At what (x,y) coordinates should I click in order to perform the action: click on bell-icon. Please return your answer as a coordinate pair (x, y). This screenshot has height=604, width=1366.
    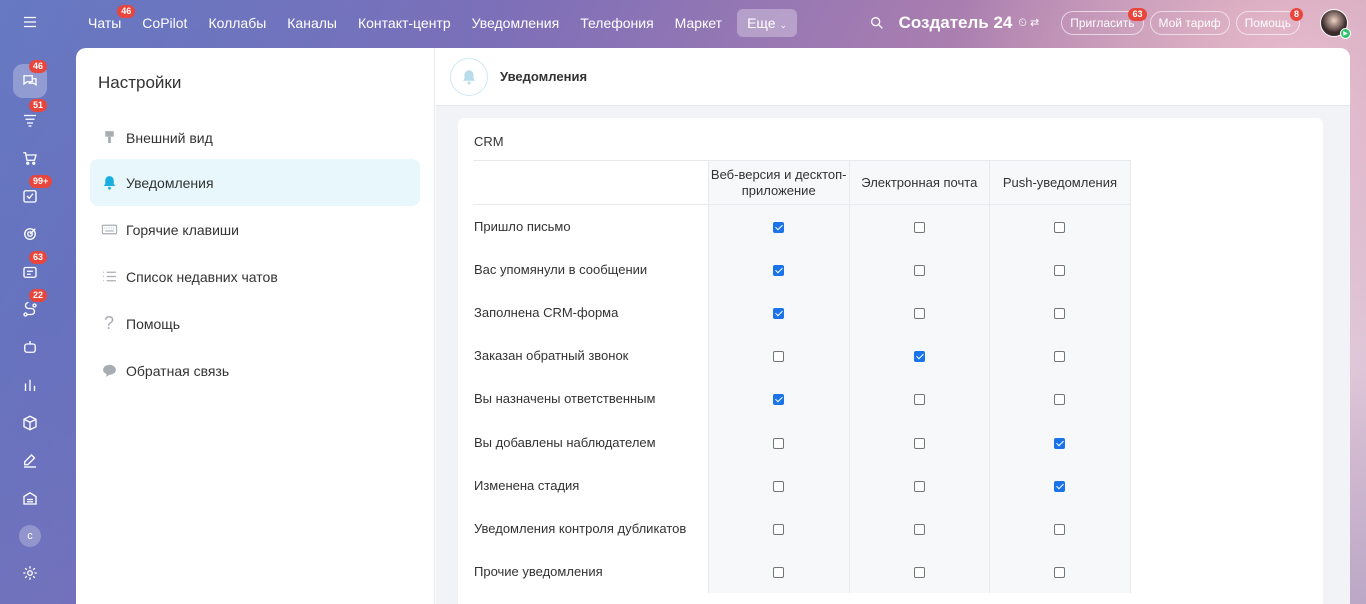
    Looking at the image, I should click on (109, 183).